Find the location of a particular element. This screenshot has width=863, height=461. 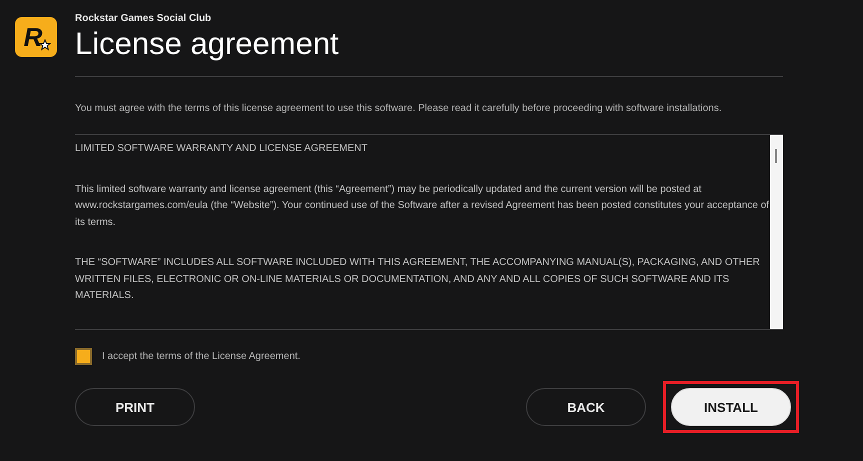

agreement-paragraph: This limited software warranty and license agreement (this “Agreement”) may be periodically updated and the current version will be posted at www.rockstargames.com/eula (the “Website”). Your continued use of the Software after a revised Agreement has been posted constitutes your acceptance of its terms. is located at coordinates (422, 206).